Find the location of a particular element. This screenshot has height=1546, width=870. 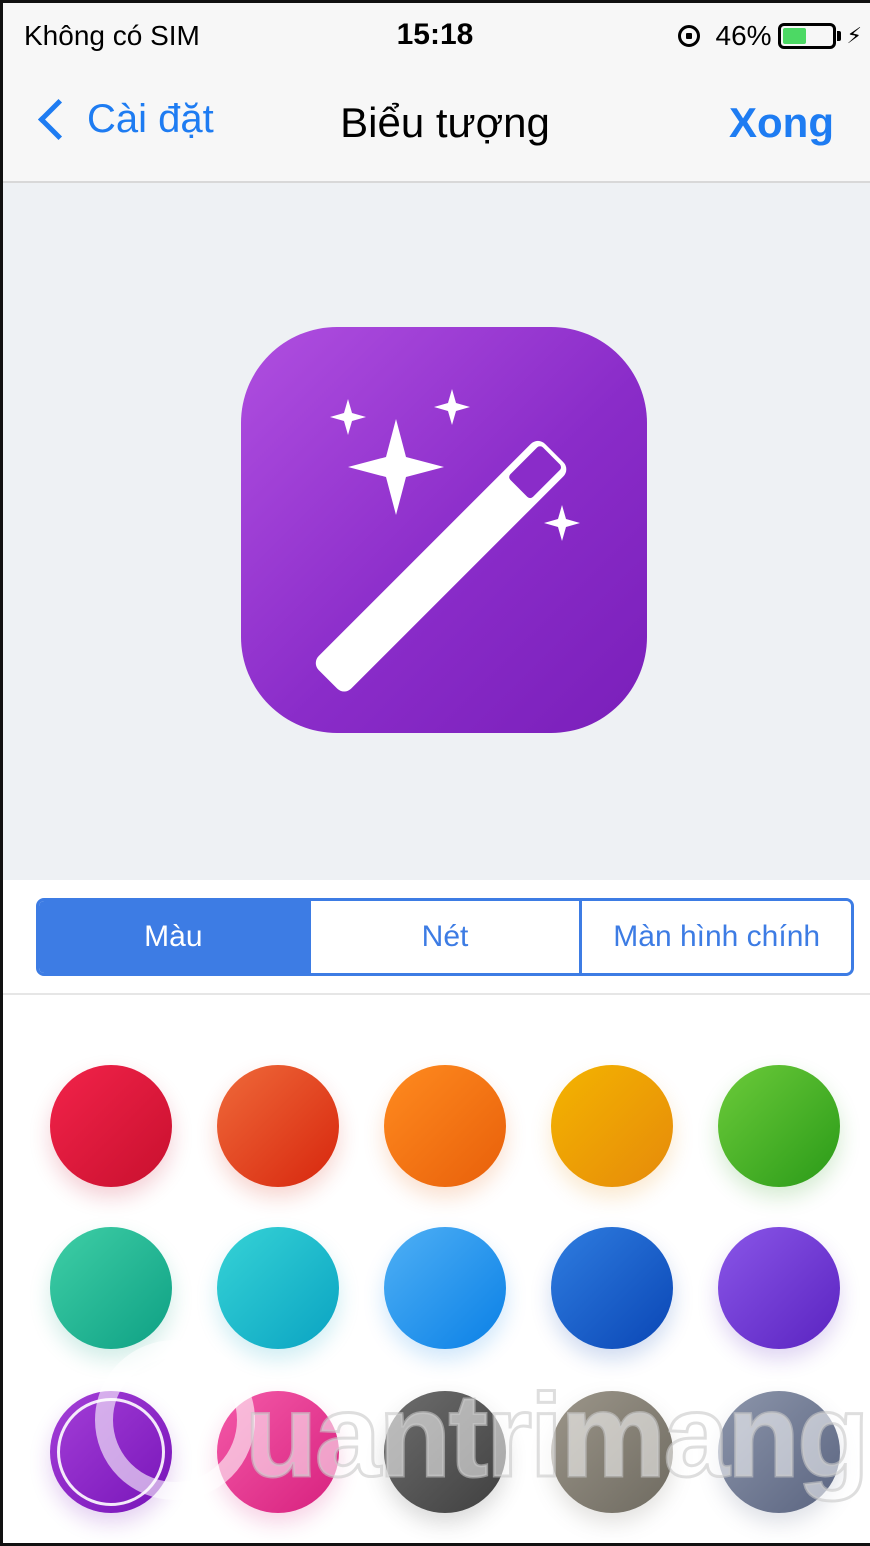

color-swatch-purple is located at coordinates (111, 1452).